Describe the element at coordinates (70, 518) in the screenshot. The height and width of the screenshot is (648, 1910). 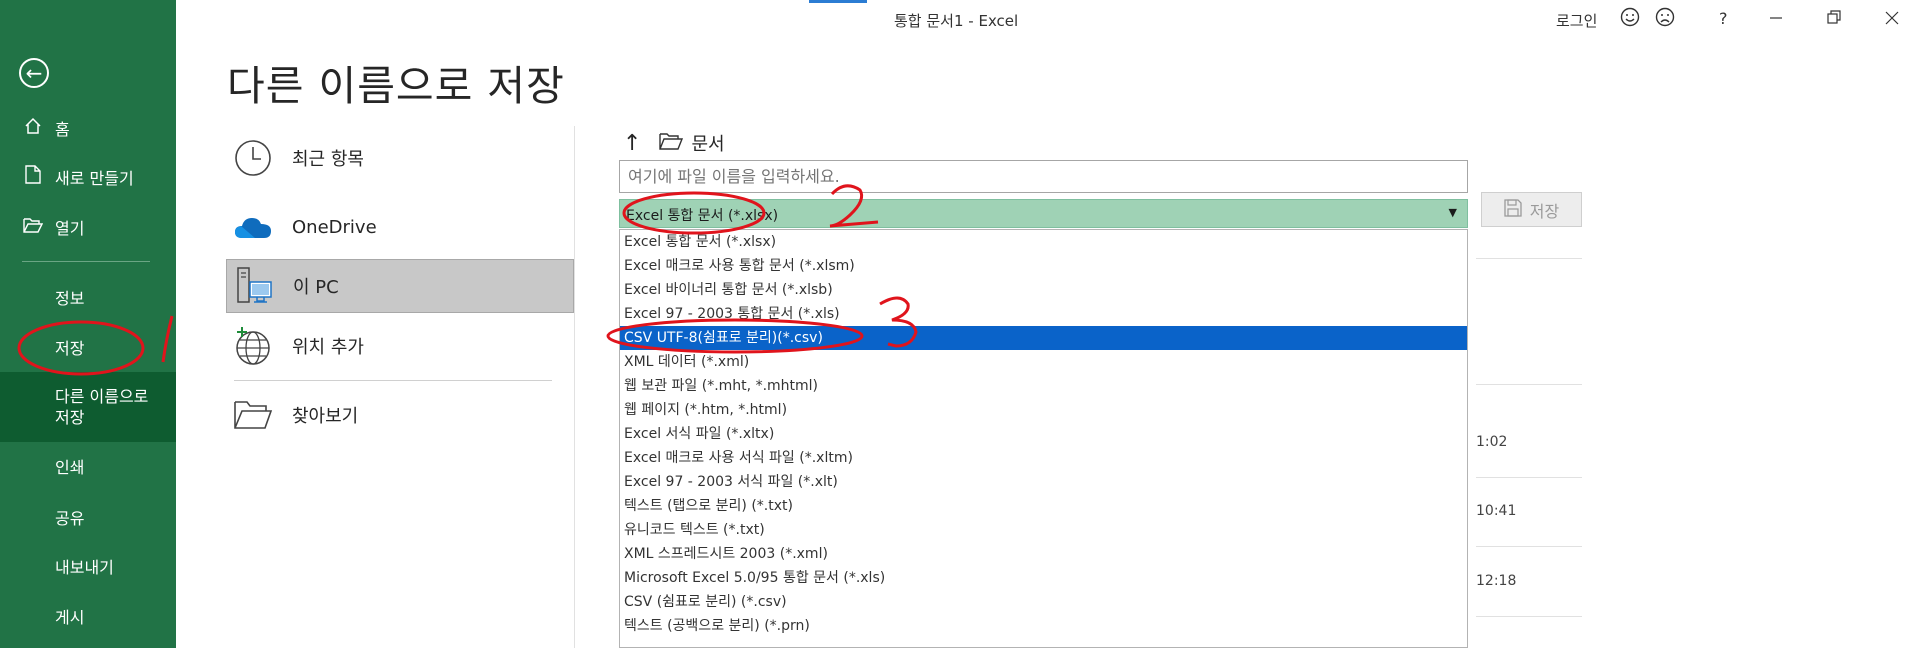
I see `nav-share-label: 공유` at that location.